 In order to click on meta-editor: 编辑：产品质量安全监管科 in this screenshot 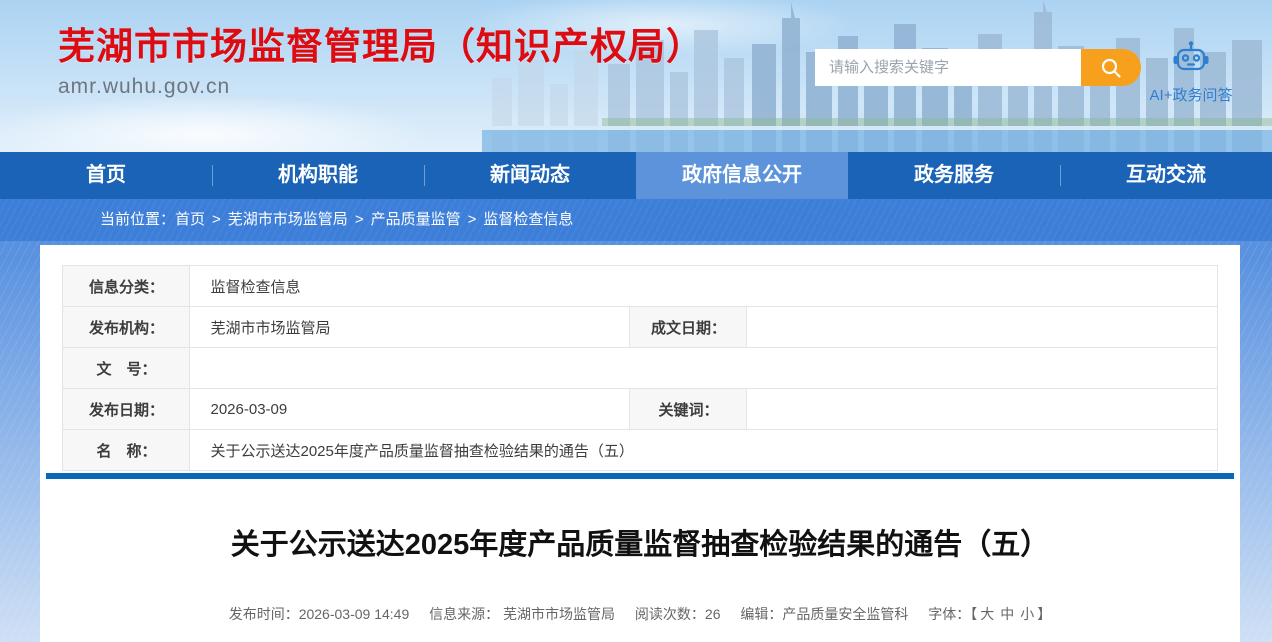, I will do `click(824, 614)`.